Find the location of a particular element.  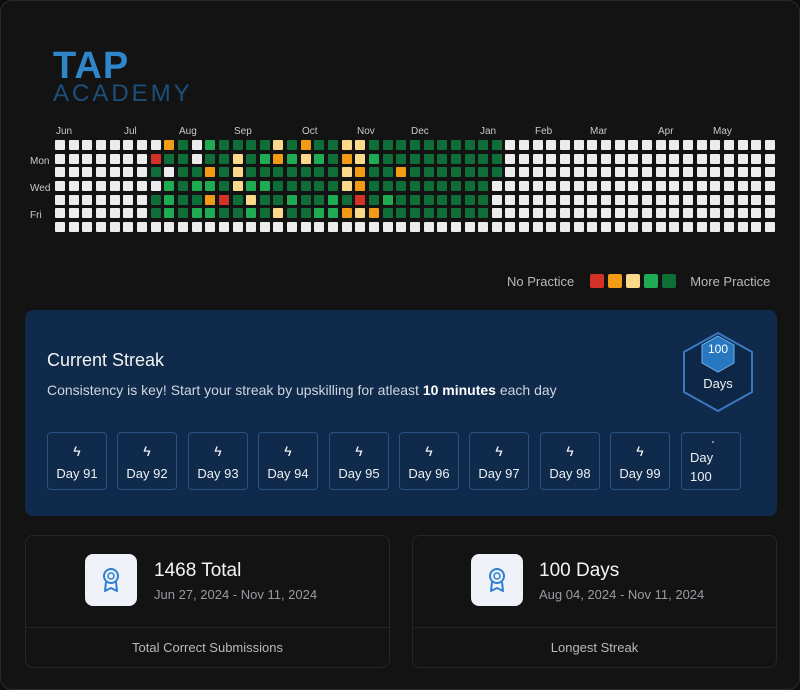

month-label: Aug is located at coordinates (188, 131).